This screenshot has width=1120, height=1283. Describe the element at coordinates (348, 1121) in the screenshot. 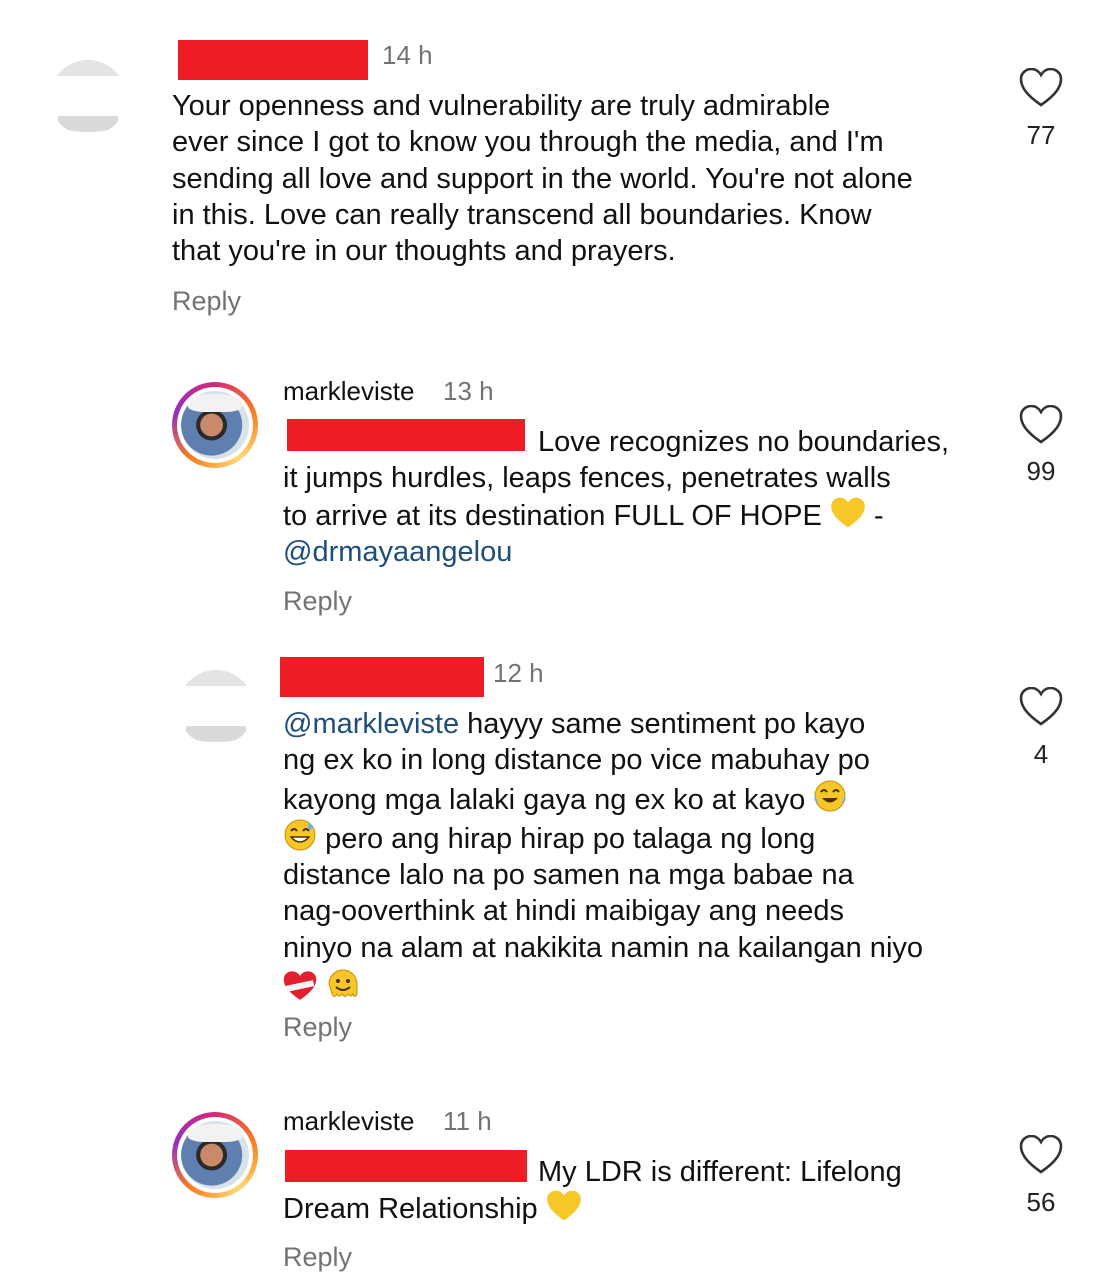

I see `username: markleviste` at that location.